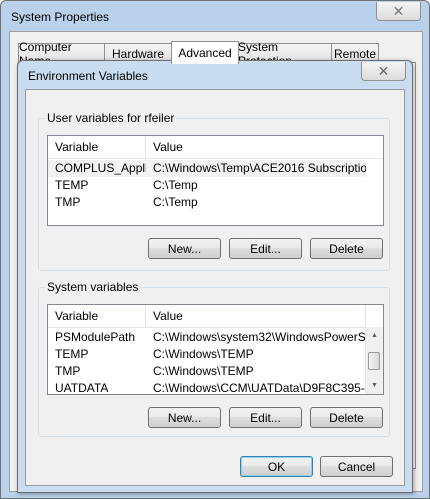 The height and width of the screenshot is (499, 430). Describe the element at coordinates (346, 417) in the screenshot. I see `system-delete-button: Delete` at that location.